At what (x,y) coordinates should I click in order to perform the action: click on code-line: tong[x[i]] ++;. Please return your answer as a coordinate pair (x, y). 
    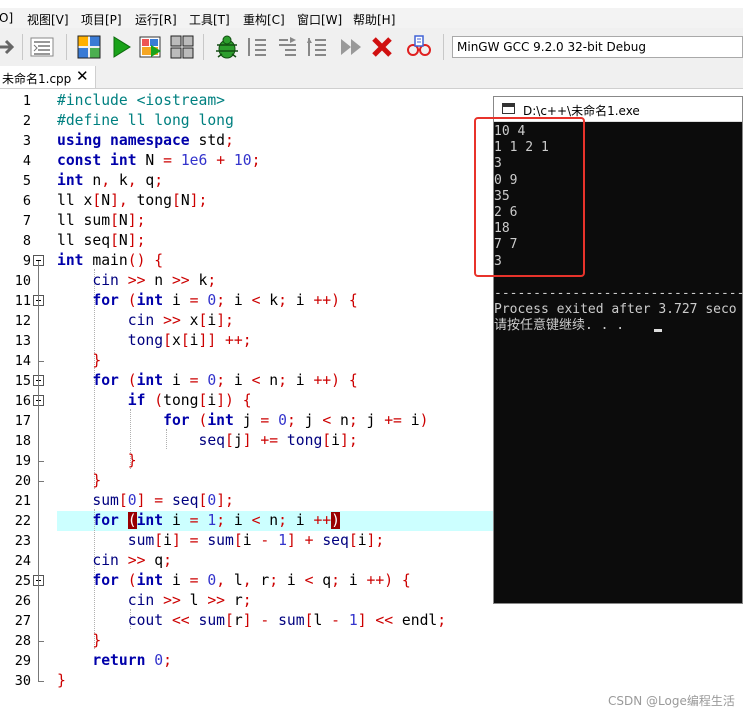
    Looking at the image, I should click on (189, 340).